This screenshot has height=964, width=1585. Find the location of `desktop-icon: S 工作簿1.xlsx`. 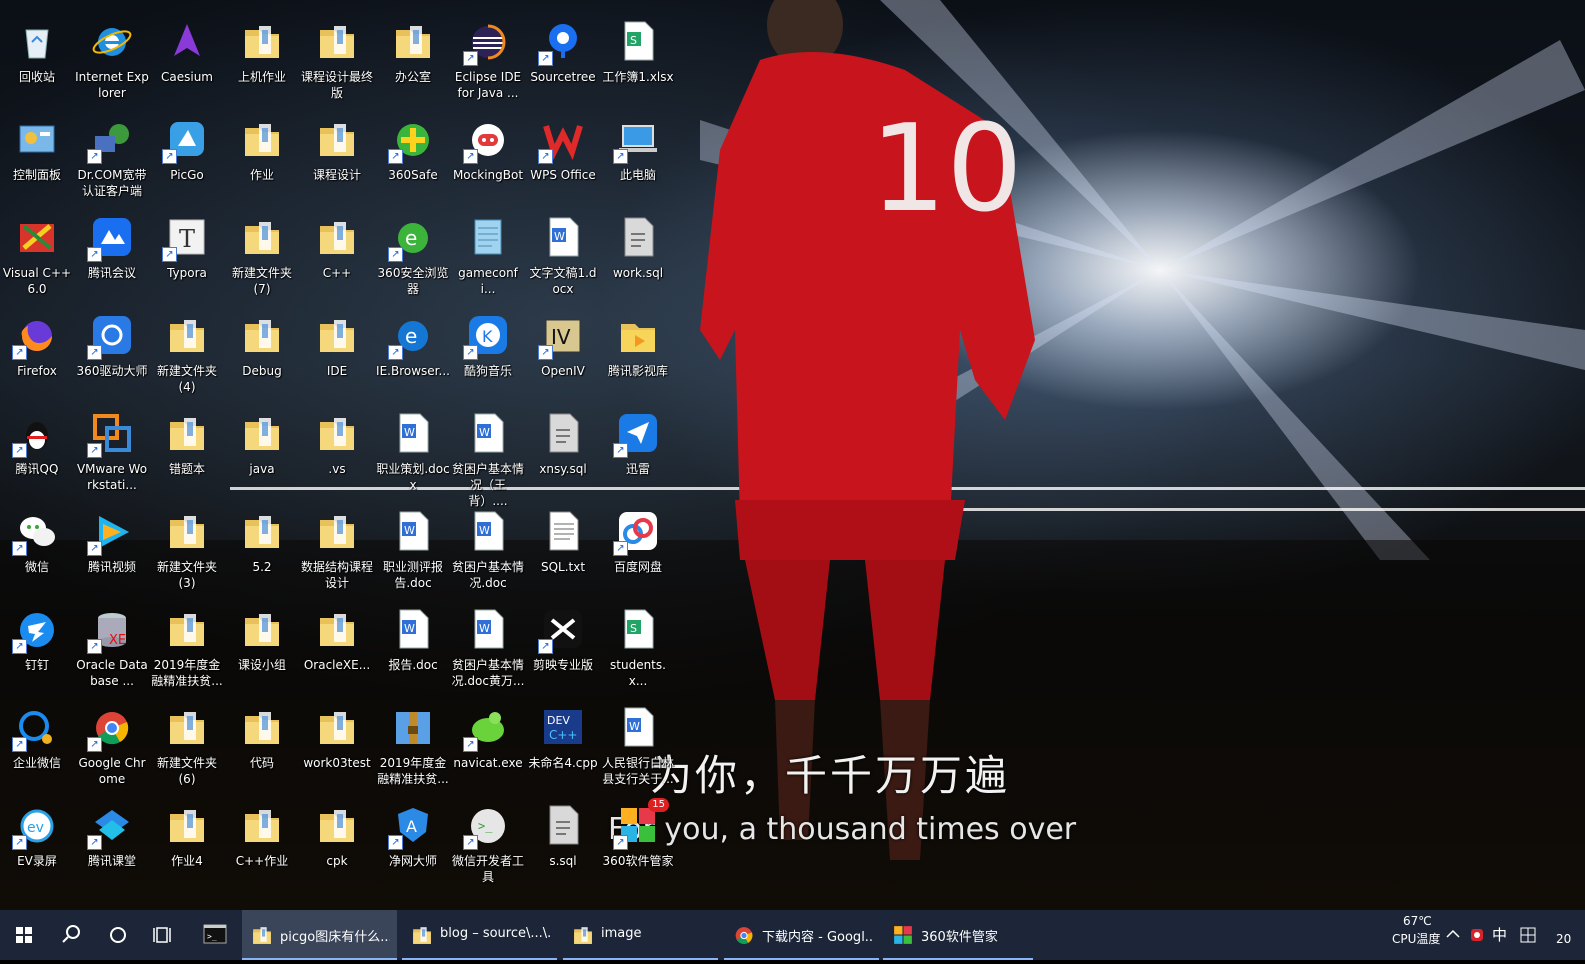

desktop-icon: S 工作簿1.xlsx is located at coordinates (638, 51).